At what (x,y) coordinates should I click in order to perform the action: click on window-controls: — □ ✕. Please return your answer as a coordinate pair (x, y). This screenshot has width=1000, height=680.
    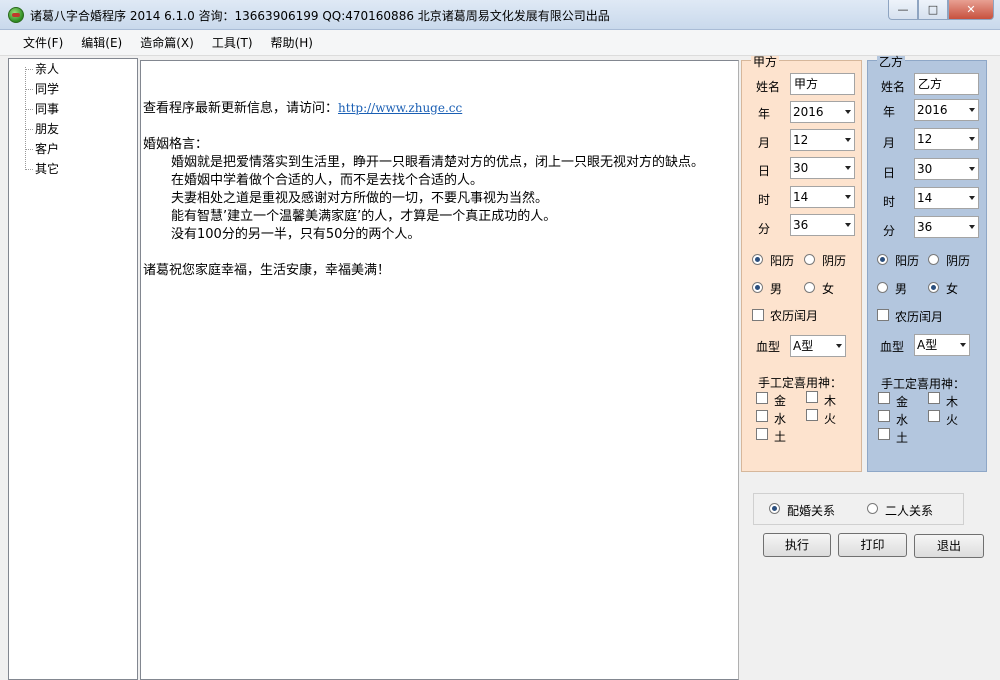
    Looking at the image, I should click on (941, 10).